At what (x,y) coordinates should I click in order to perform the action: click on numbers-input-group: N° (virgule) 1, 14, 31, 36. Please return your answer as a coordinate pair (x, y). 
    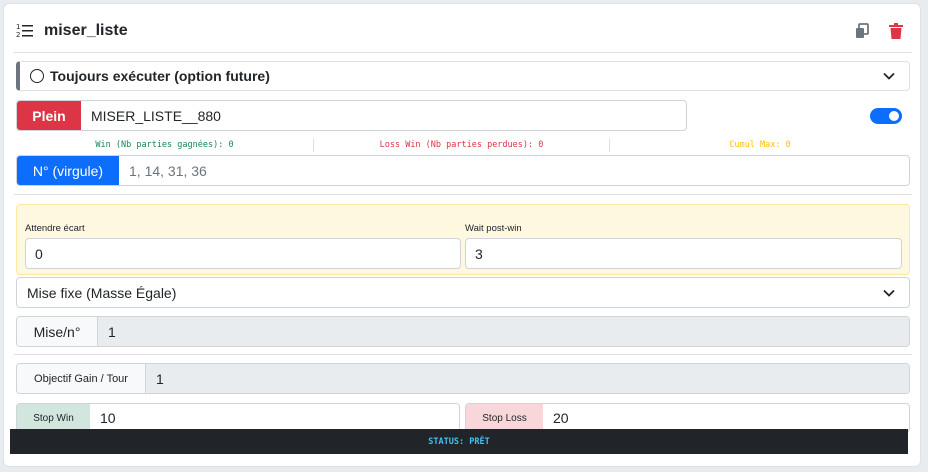
    Looking at the image, I should click on (463, 170).